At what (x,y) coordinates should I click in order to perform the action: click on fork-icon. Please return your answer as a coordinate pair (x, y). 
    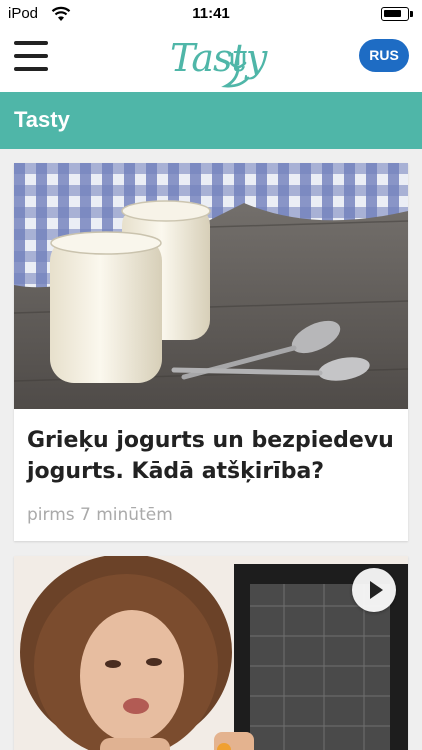
    Looking at the image, I should click on (235, 70).